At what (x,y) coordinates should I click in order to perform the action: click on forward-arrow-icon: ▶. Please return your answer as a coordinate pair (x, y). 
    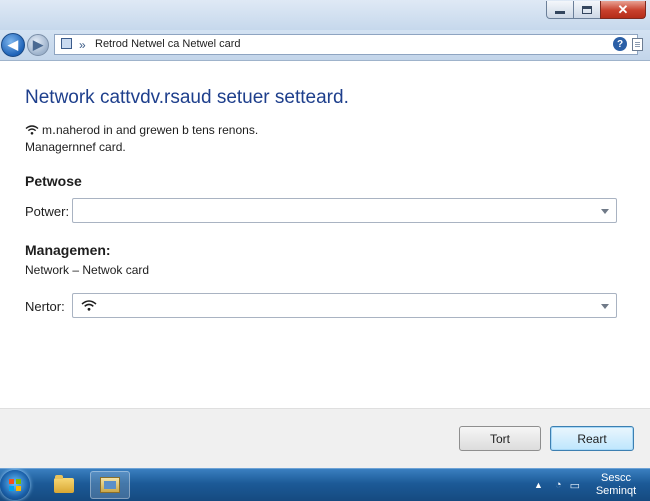
    Looking at the image, I should click on (38, 44).